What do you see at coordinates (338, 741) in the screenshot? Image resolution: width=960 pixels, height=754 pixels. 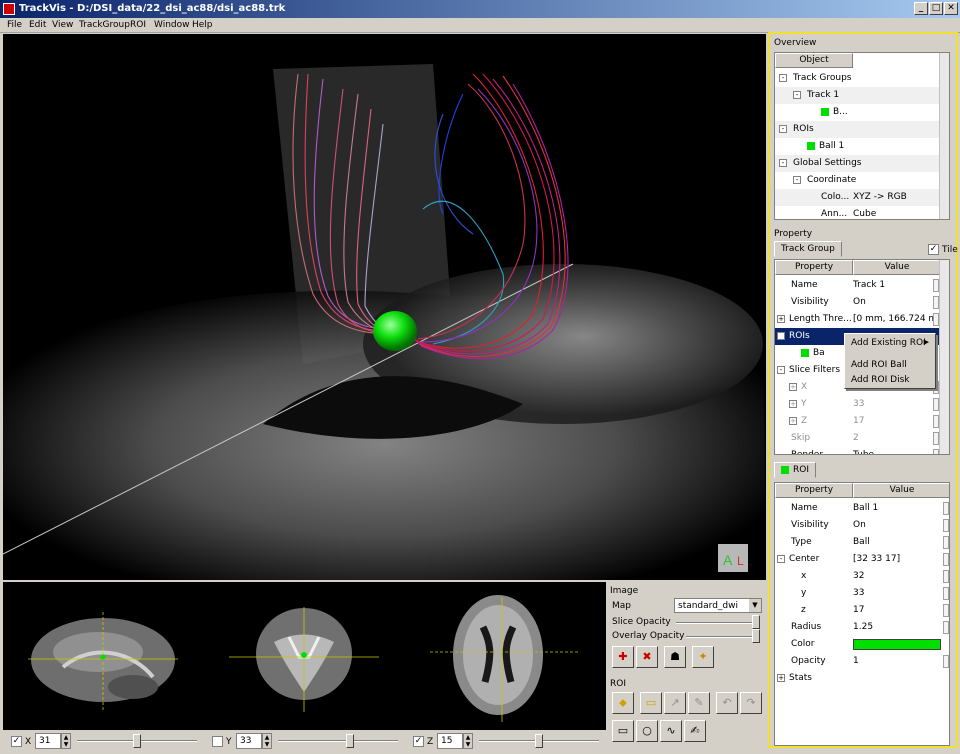 I see `y-slice-track` at bounding box center [338, 741].